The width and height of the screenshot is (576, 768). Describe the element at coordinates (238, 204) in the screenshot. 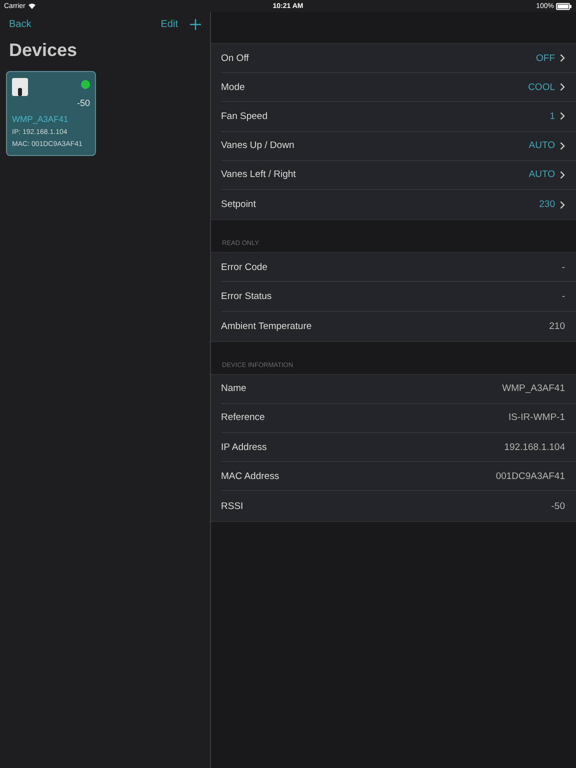

I see `row-label: Setpoint` at that location.